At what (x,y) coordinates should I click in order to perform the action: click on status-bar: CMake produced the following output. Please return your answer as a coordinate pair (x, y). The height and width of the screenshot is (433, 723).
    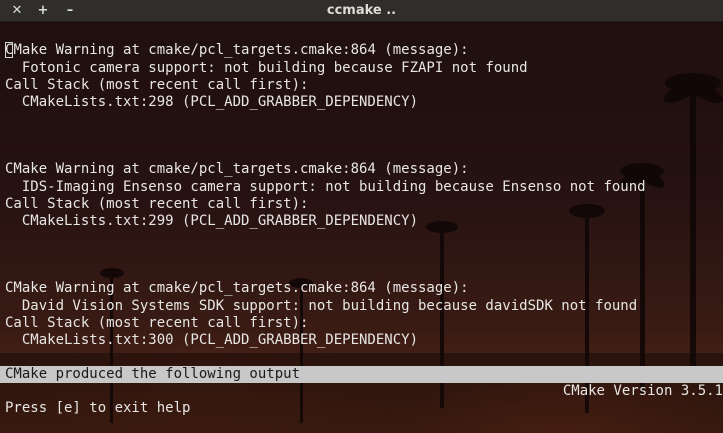
    Looking at the image, I should click on (361, 374).